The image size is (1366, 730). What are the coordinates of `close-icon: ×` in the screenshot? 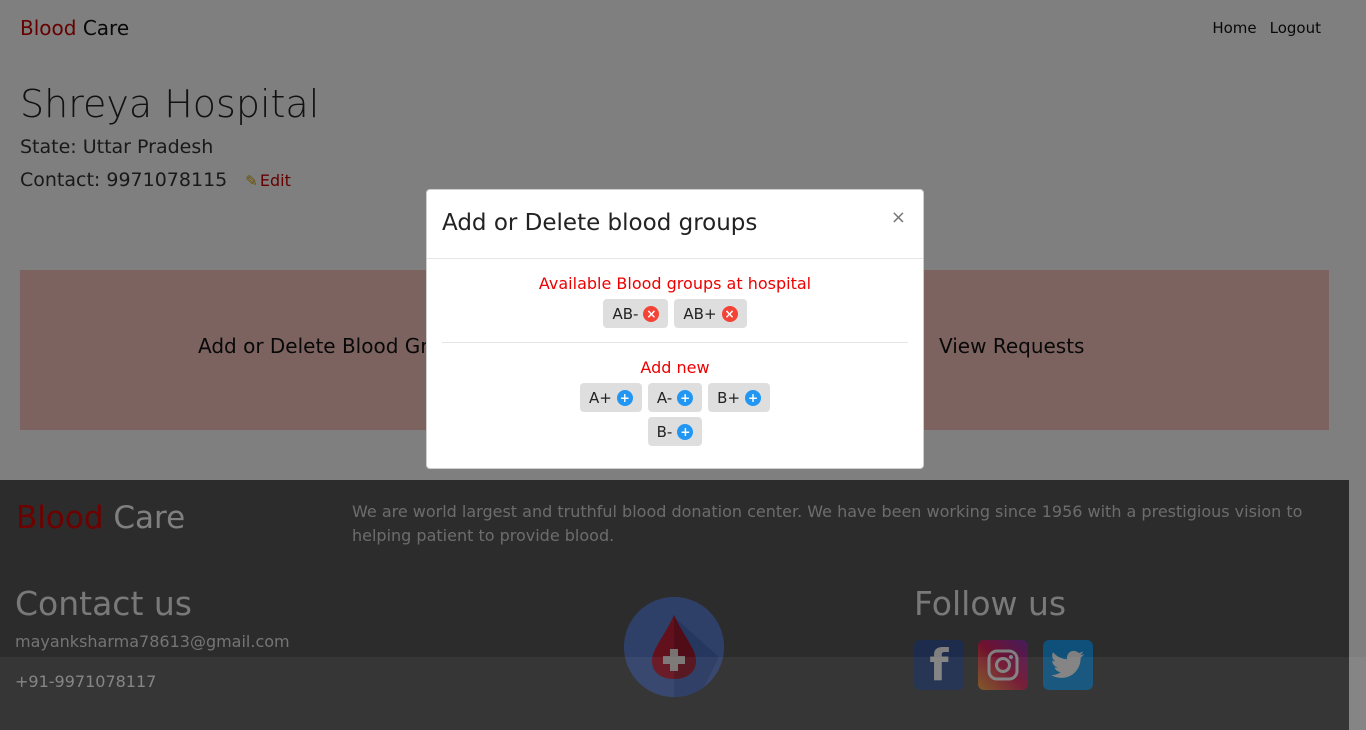 It's located at (898, 217).